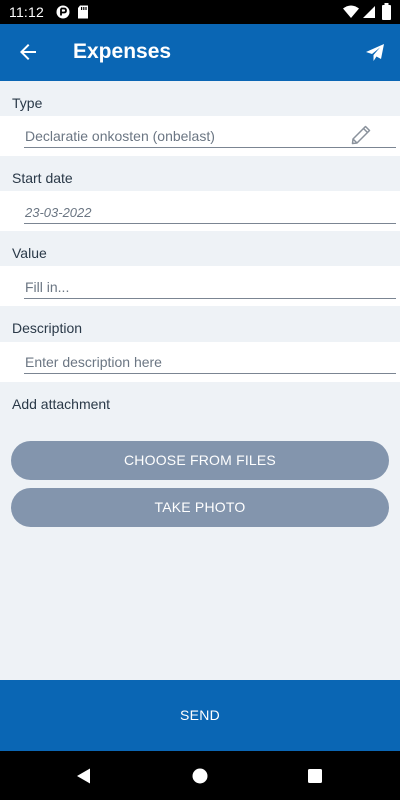  Describe the element at coordinates (200, 101) in the screenshot. I see `type-label-row: Type` at that location.